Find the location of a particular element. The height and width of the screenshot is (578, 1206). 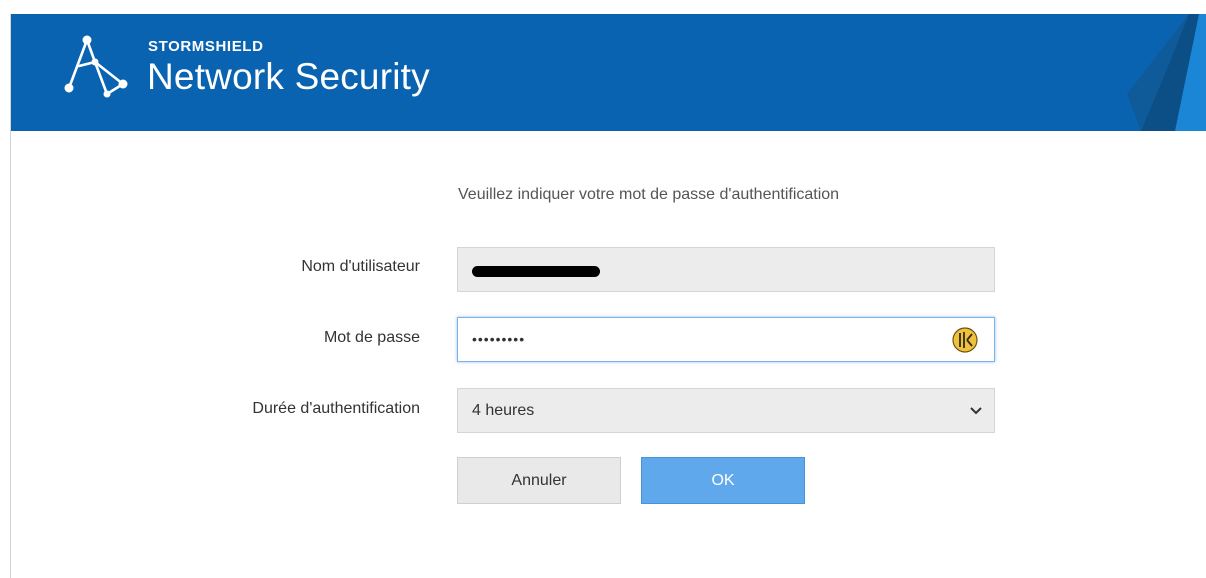

header-decoration is located at coordinates (1166, 72).